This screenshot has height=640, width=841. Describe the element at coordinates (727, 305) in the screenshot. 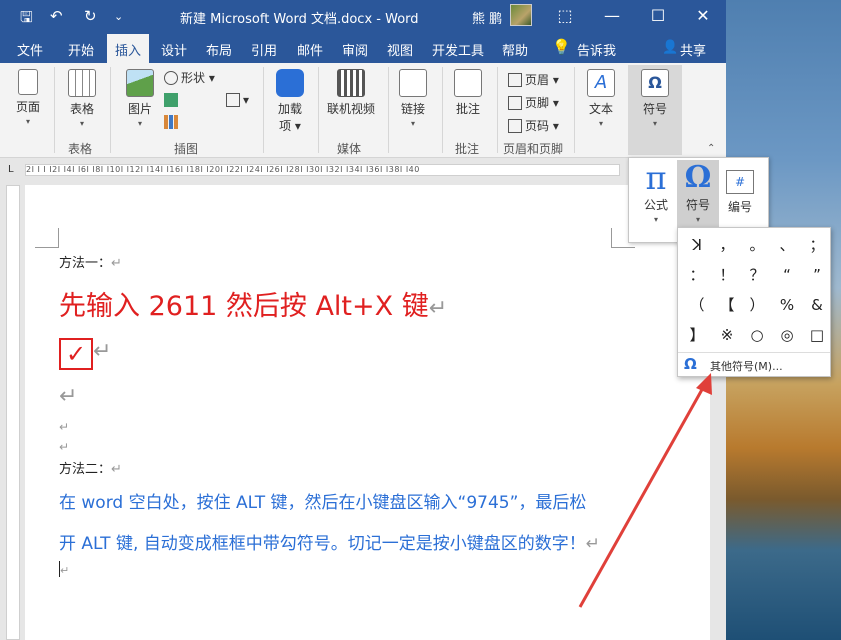

I see `symbol-cell: 【` at that location.